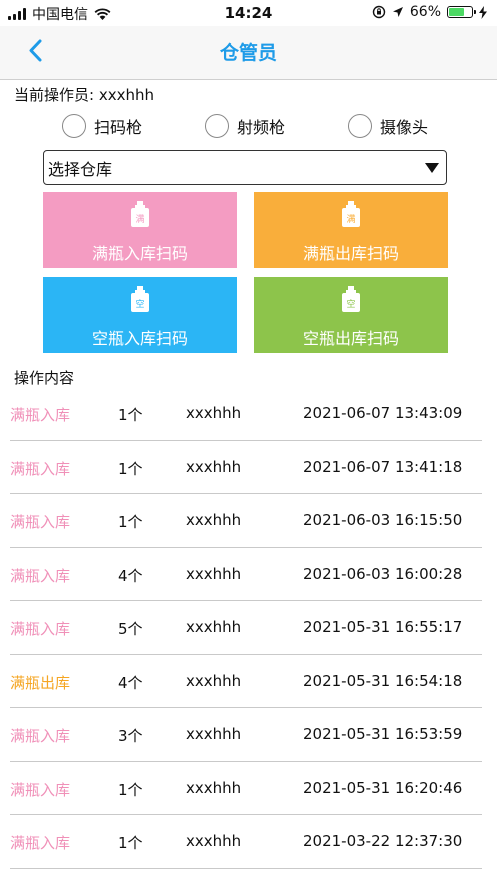 This screenshot has width=497, height=883. What do you see at coordinates (139, 338) in the screenshot?
I see `tile-label: 空瓶入库扫码` at bounding box center [139, 338].